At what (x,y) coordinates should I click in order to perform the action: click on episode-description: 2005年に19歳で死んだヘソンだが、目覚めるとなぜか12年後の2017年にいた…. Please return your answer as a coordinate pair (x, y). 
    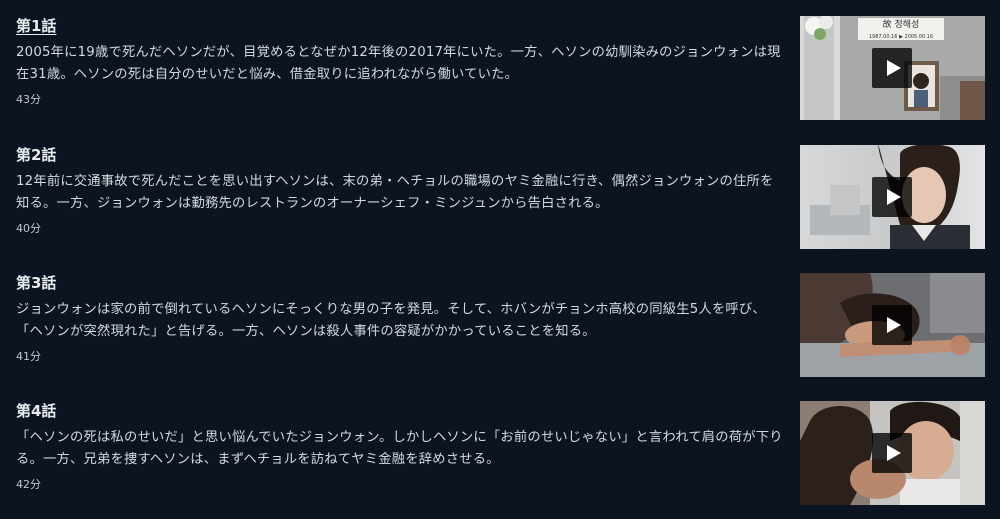
    Looking at the image, I should click on (398, 63).